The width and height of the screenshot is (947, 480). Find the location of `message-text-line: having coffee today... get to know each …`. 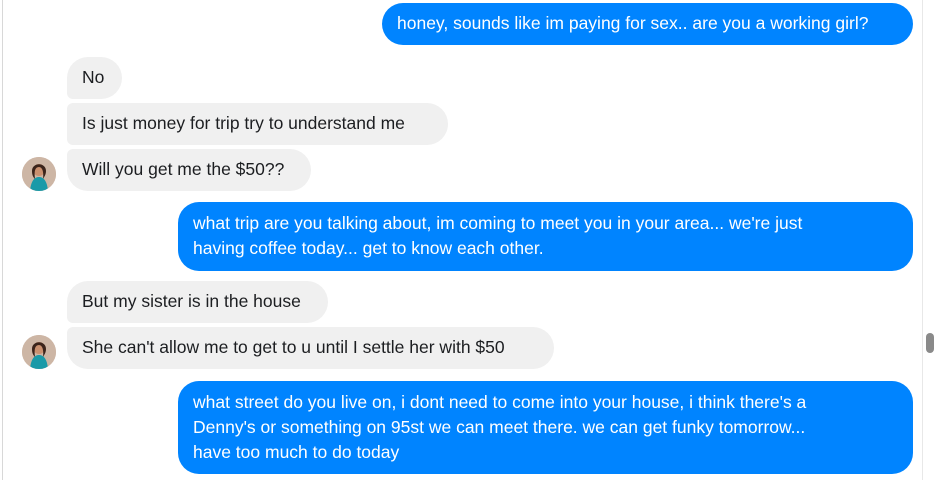

message-text-line: having coffee today... get to know each … is located at coordinates (368, 248).